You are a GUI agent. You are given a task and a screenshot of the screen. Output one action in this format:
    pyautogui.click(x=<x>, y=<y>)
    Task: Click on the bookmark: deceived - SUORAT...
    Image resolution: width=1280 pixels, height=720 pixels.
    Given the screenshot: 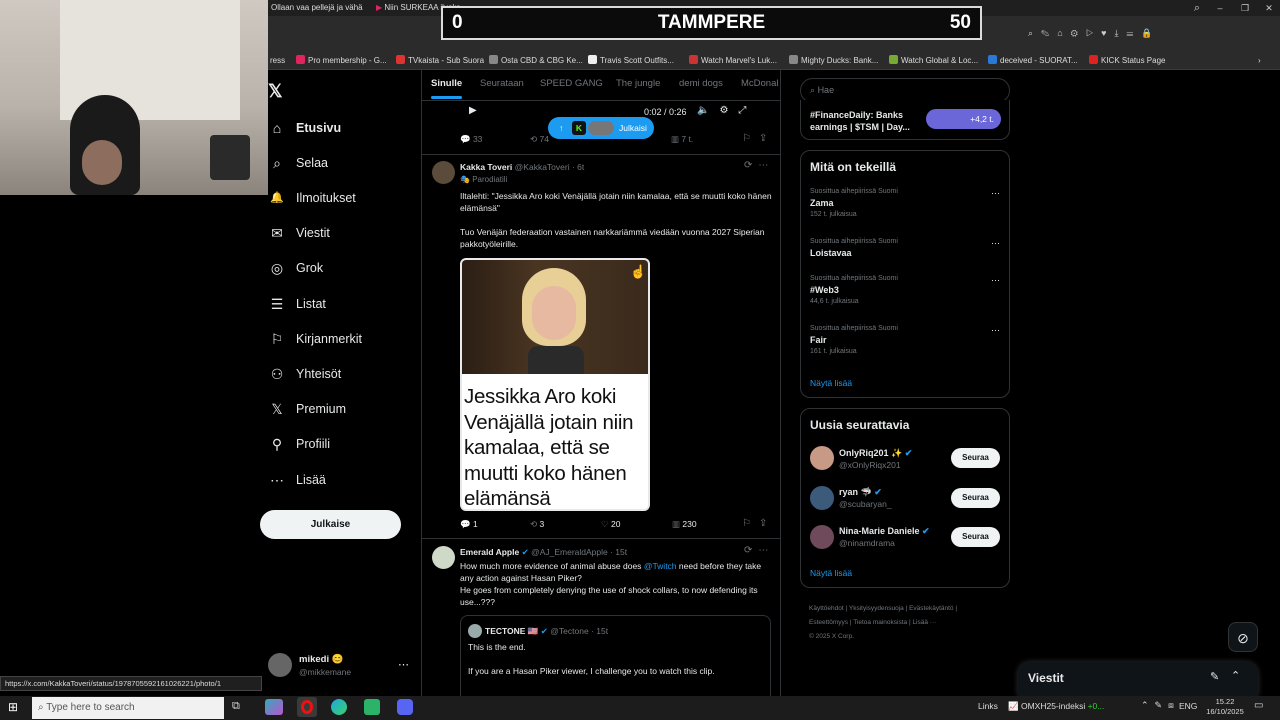 What is the action you would take?
    pyautogui.click(x=1033, y=60)
    